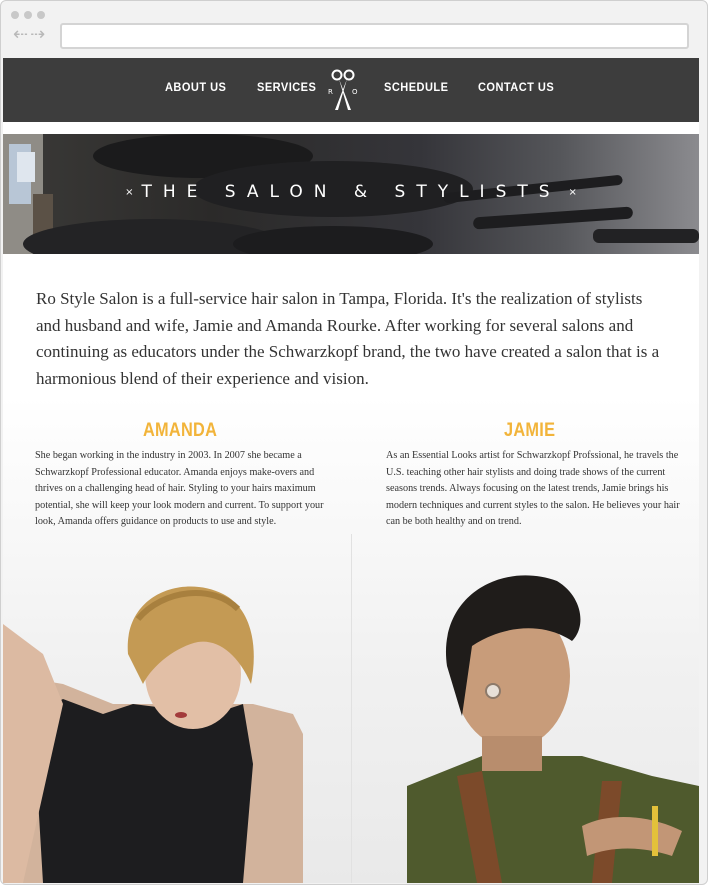  I want to click on scissors-logo-icon: R O, so click(343, 90).